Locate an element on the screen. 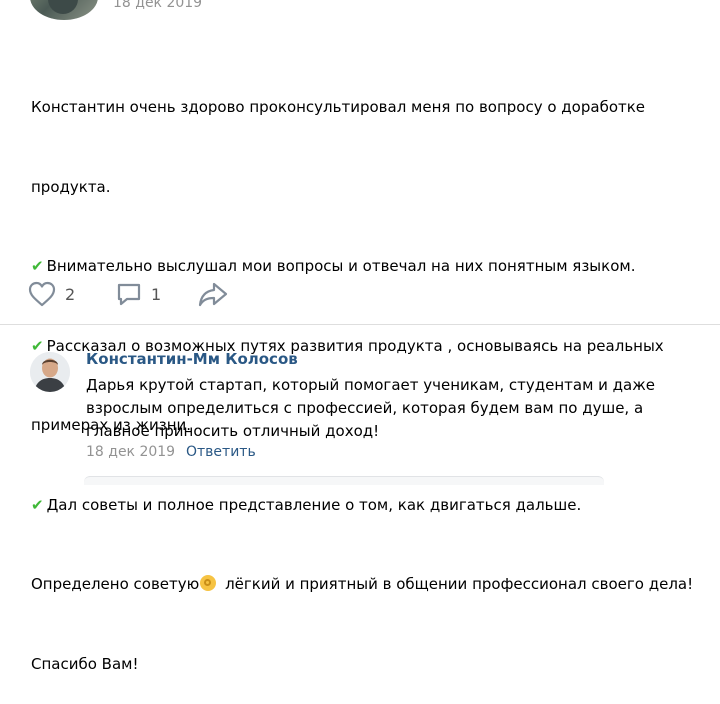 The width and height of the screenshot is (720, 704). post-line: продукта. is located at coordinates (71, 186).